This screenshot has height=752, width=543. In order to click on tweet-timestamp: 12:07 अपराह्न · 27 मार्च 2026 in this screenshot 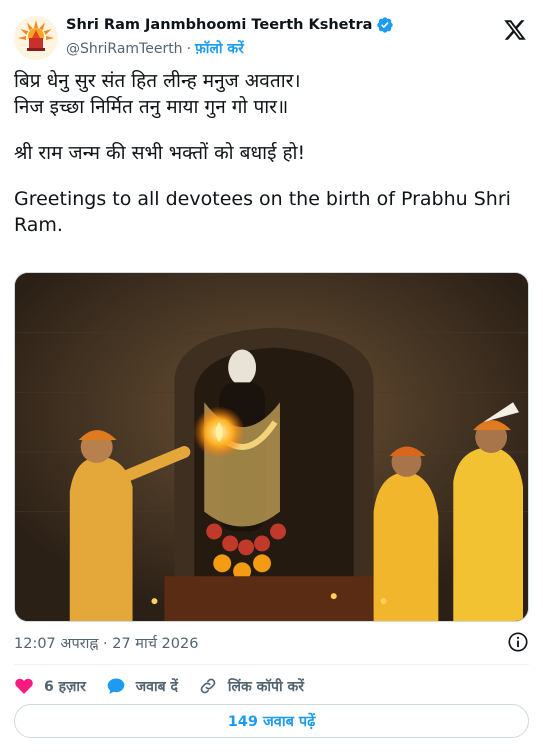, I will do `click(106, 643)`.